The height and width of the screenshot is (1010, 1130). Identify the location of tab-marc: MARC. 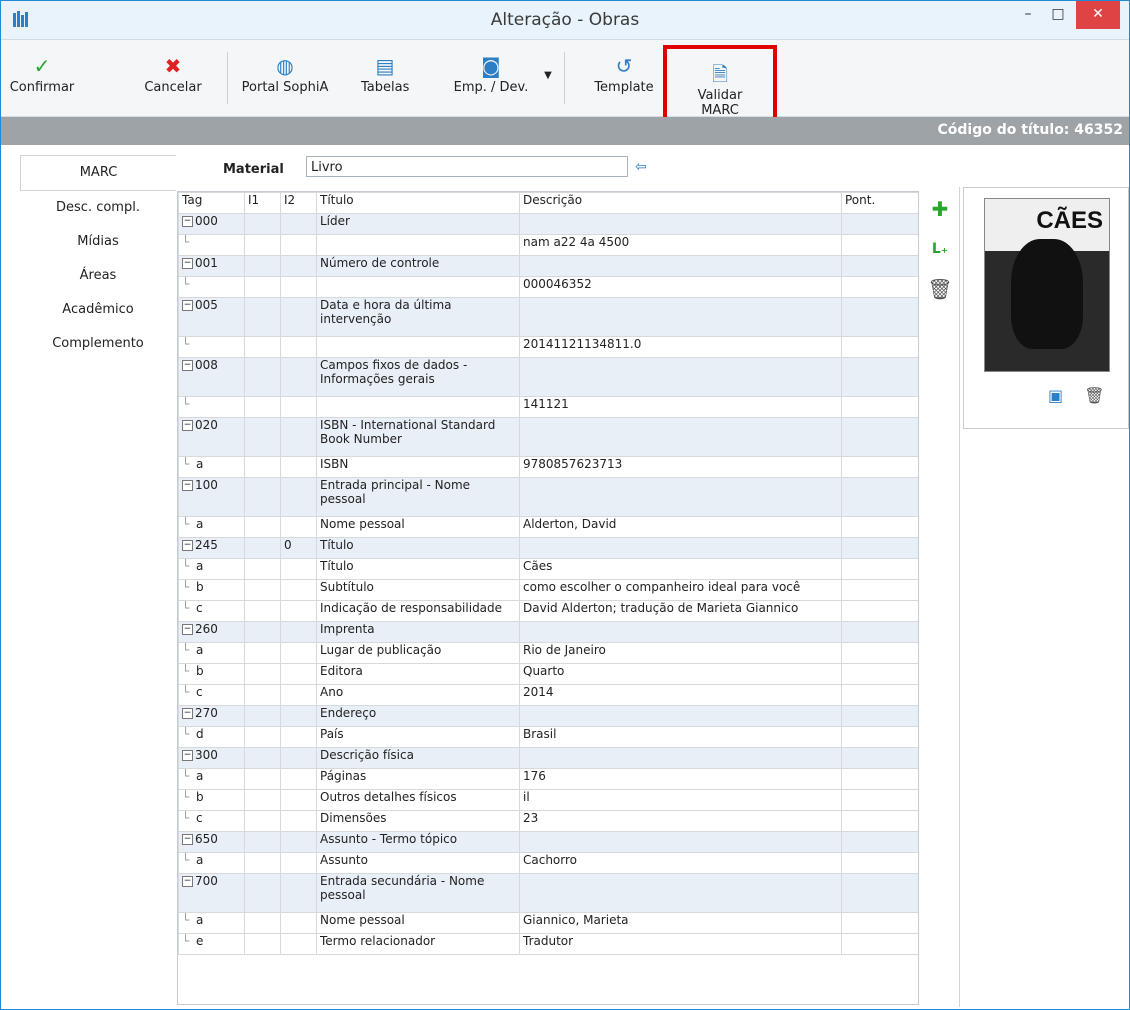
(98, 173).